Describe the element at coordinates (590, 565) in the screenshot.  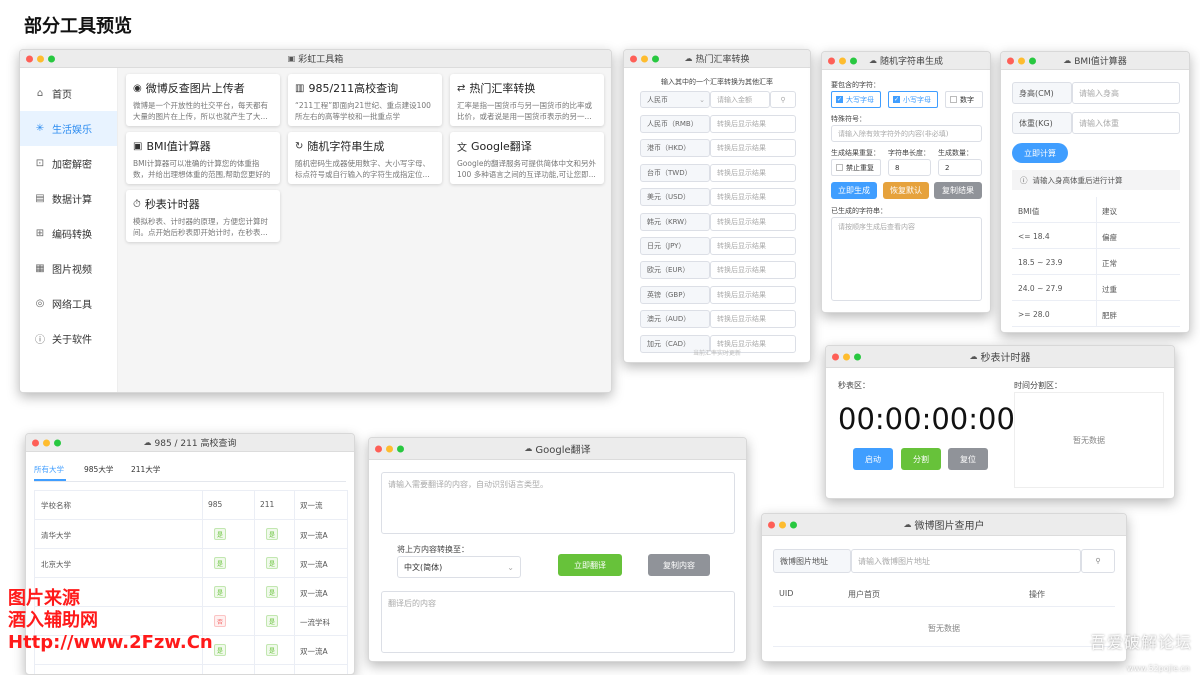
I see `translate-button: 立即翻译` at that location.